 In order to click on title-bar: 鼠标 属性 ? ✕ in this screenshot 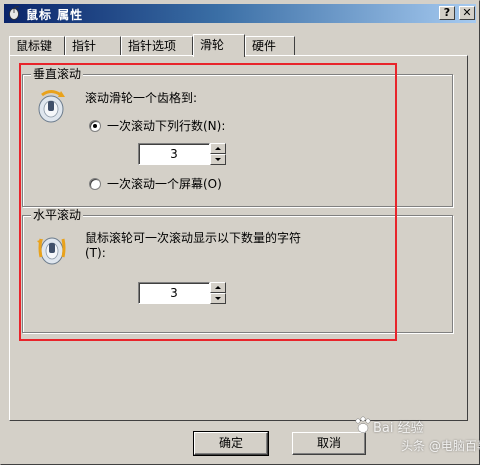, I will do `click(240, 13)`.